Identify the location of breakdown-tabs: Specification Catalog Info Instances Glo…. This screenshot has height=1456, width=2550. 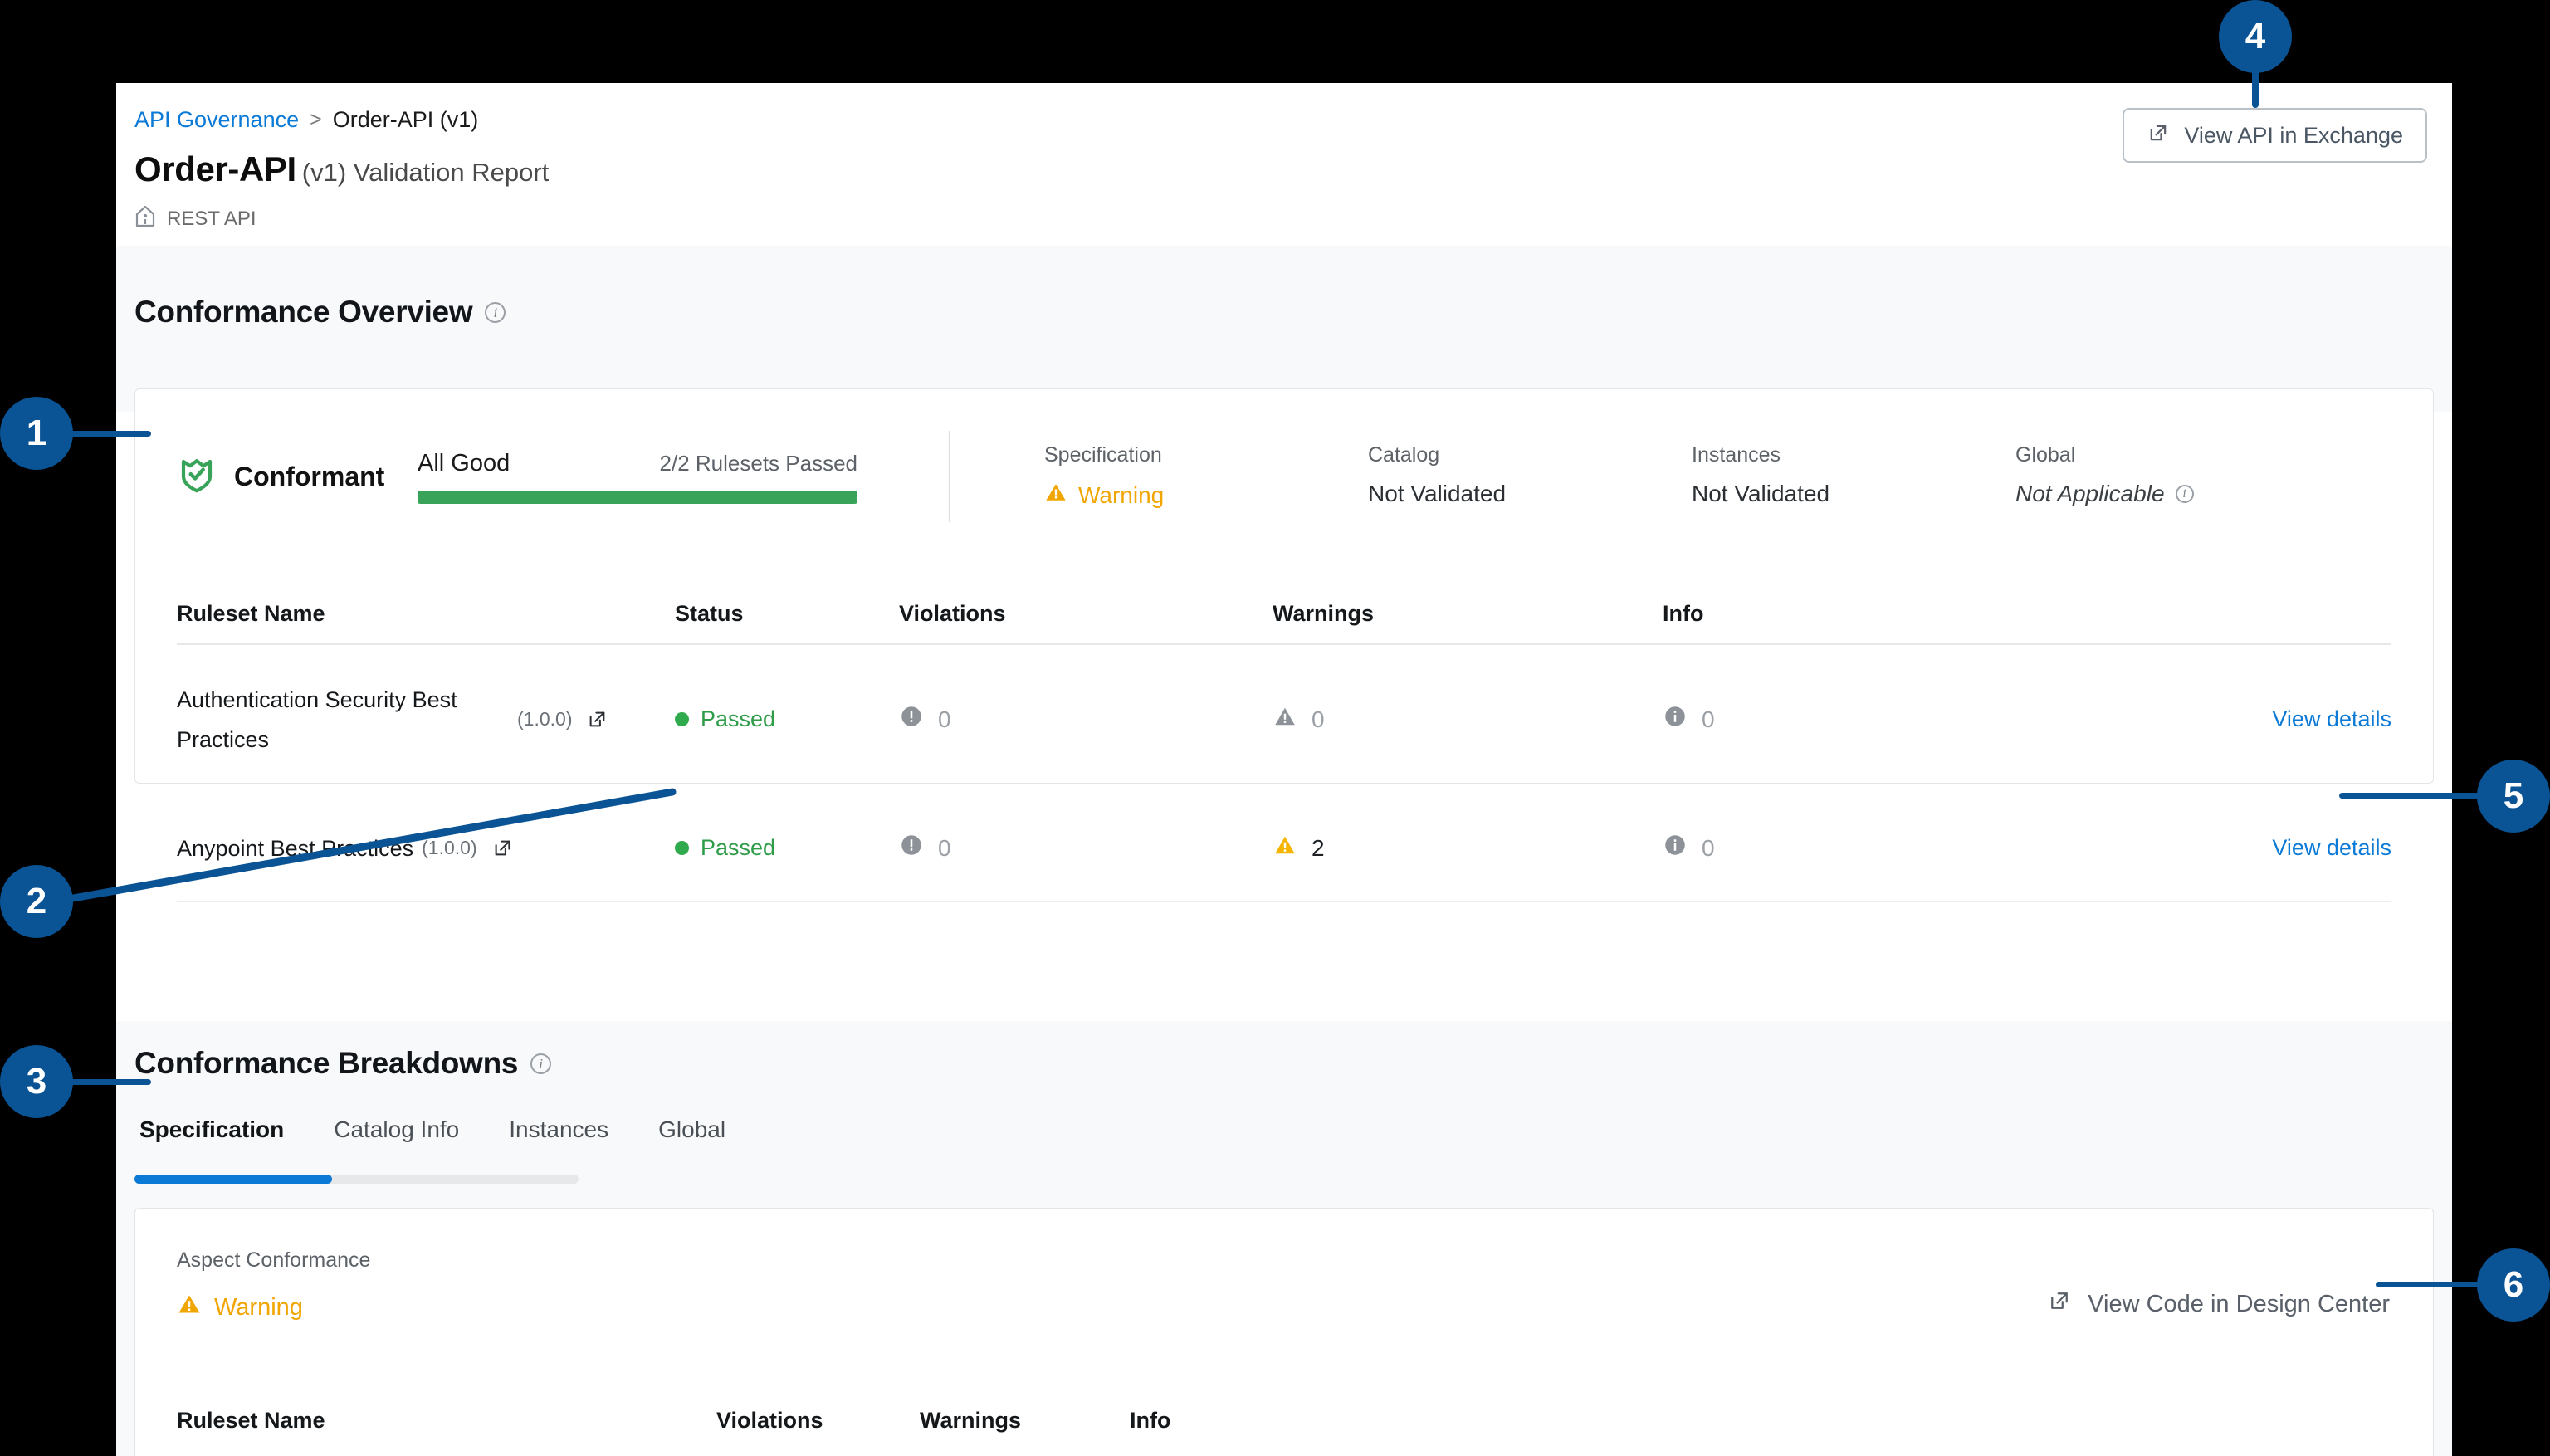
(433, 1138).